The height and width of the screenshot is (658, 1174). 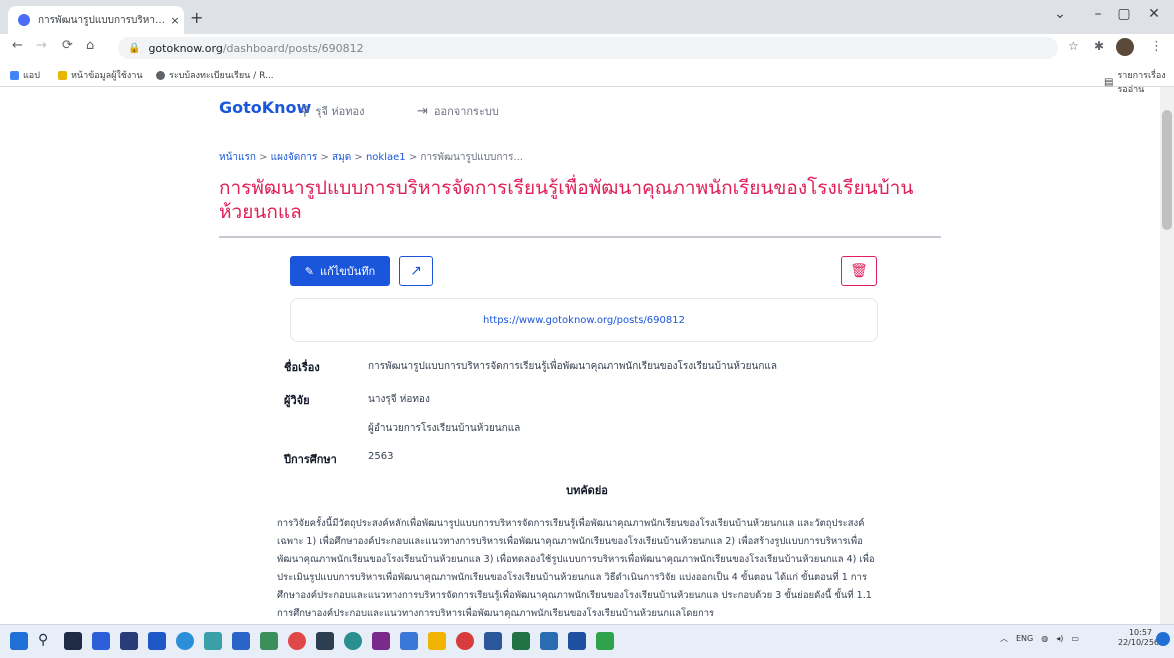 What do you see at coordinates (1004, 638) in the screenshot?
I see `chevron-up-icon: ︿` at bounding box center [1004, 638].